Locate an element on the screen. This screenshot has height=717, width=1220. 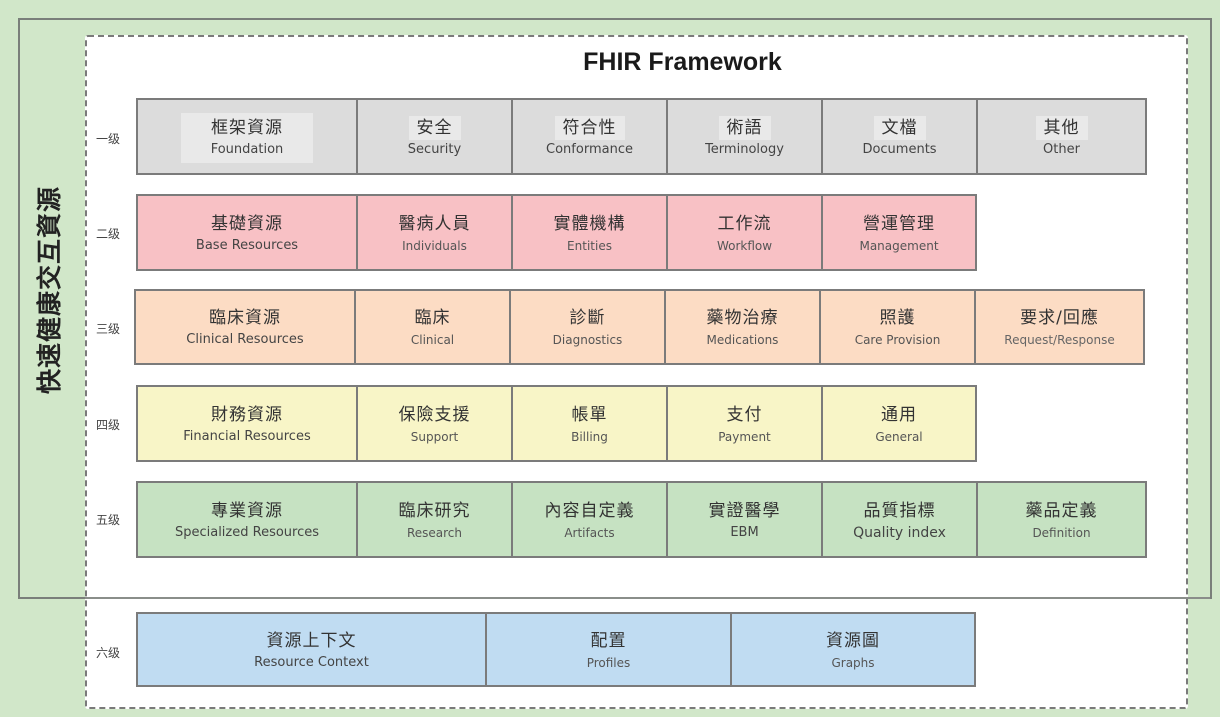
cell-care-provision: 照護 Care Provision is located at coordinates (898, 327).